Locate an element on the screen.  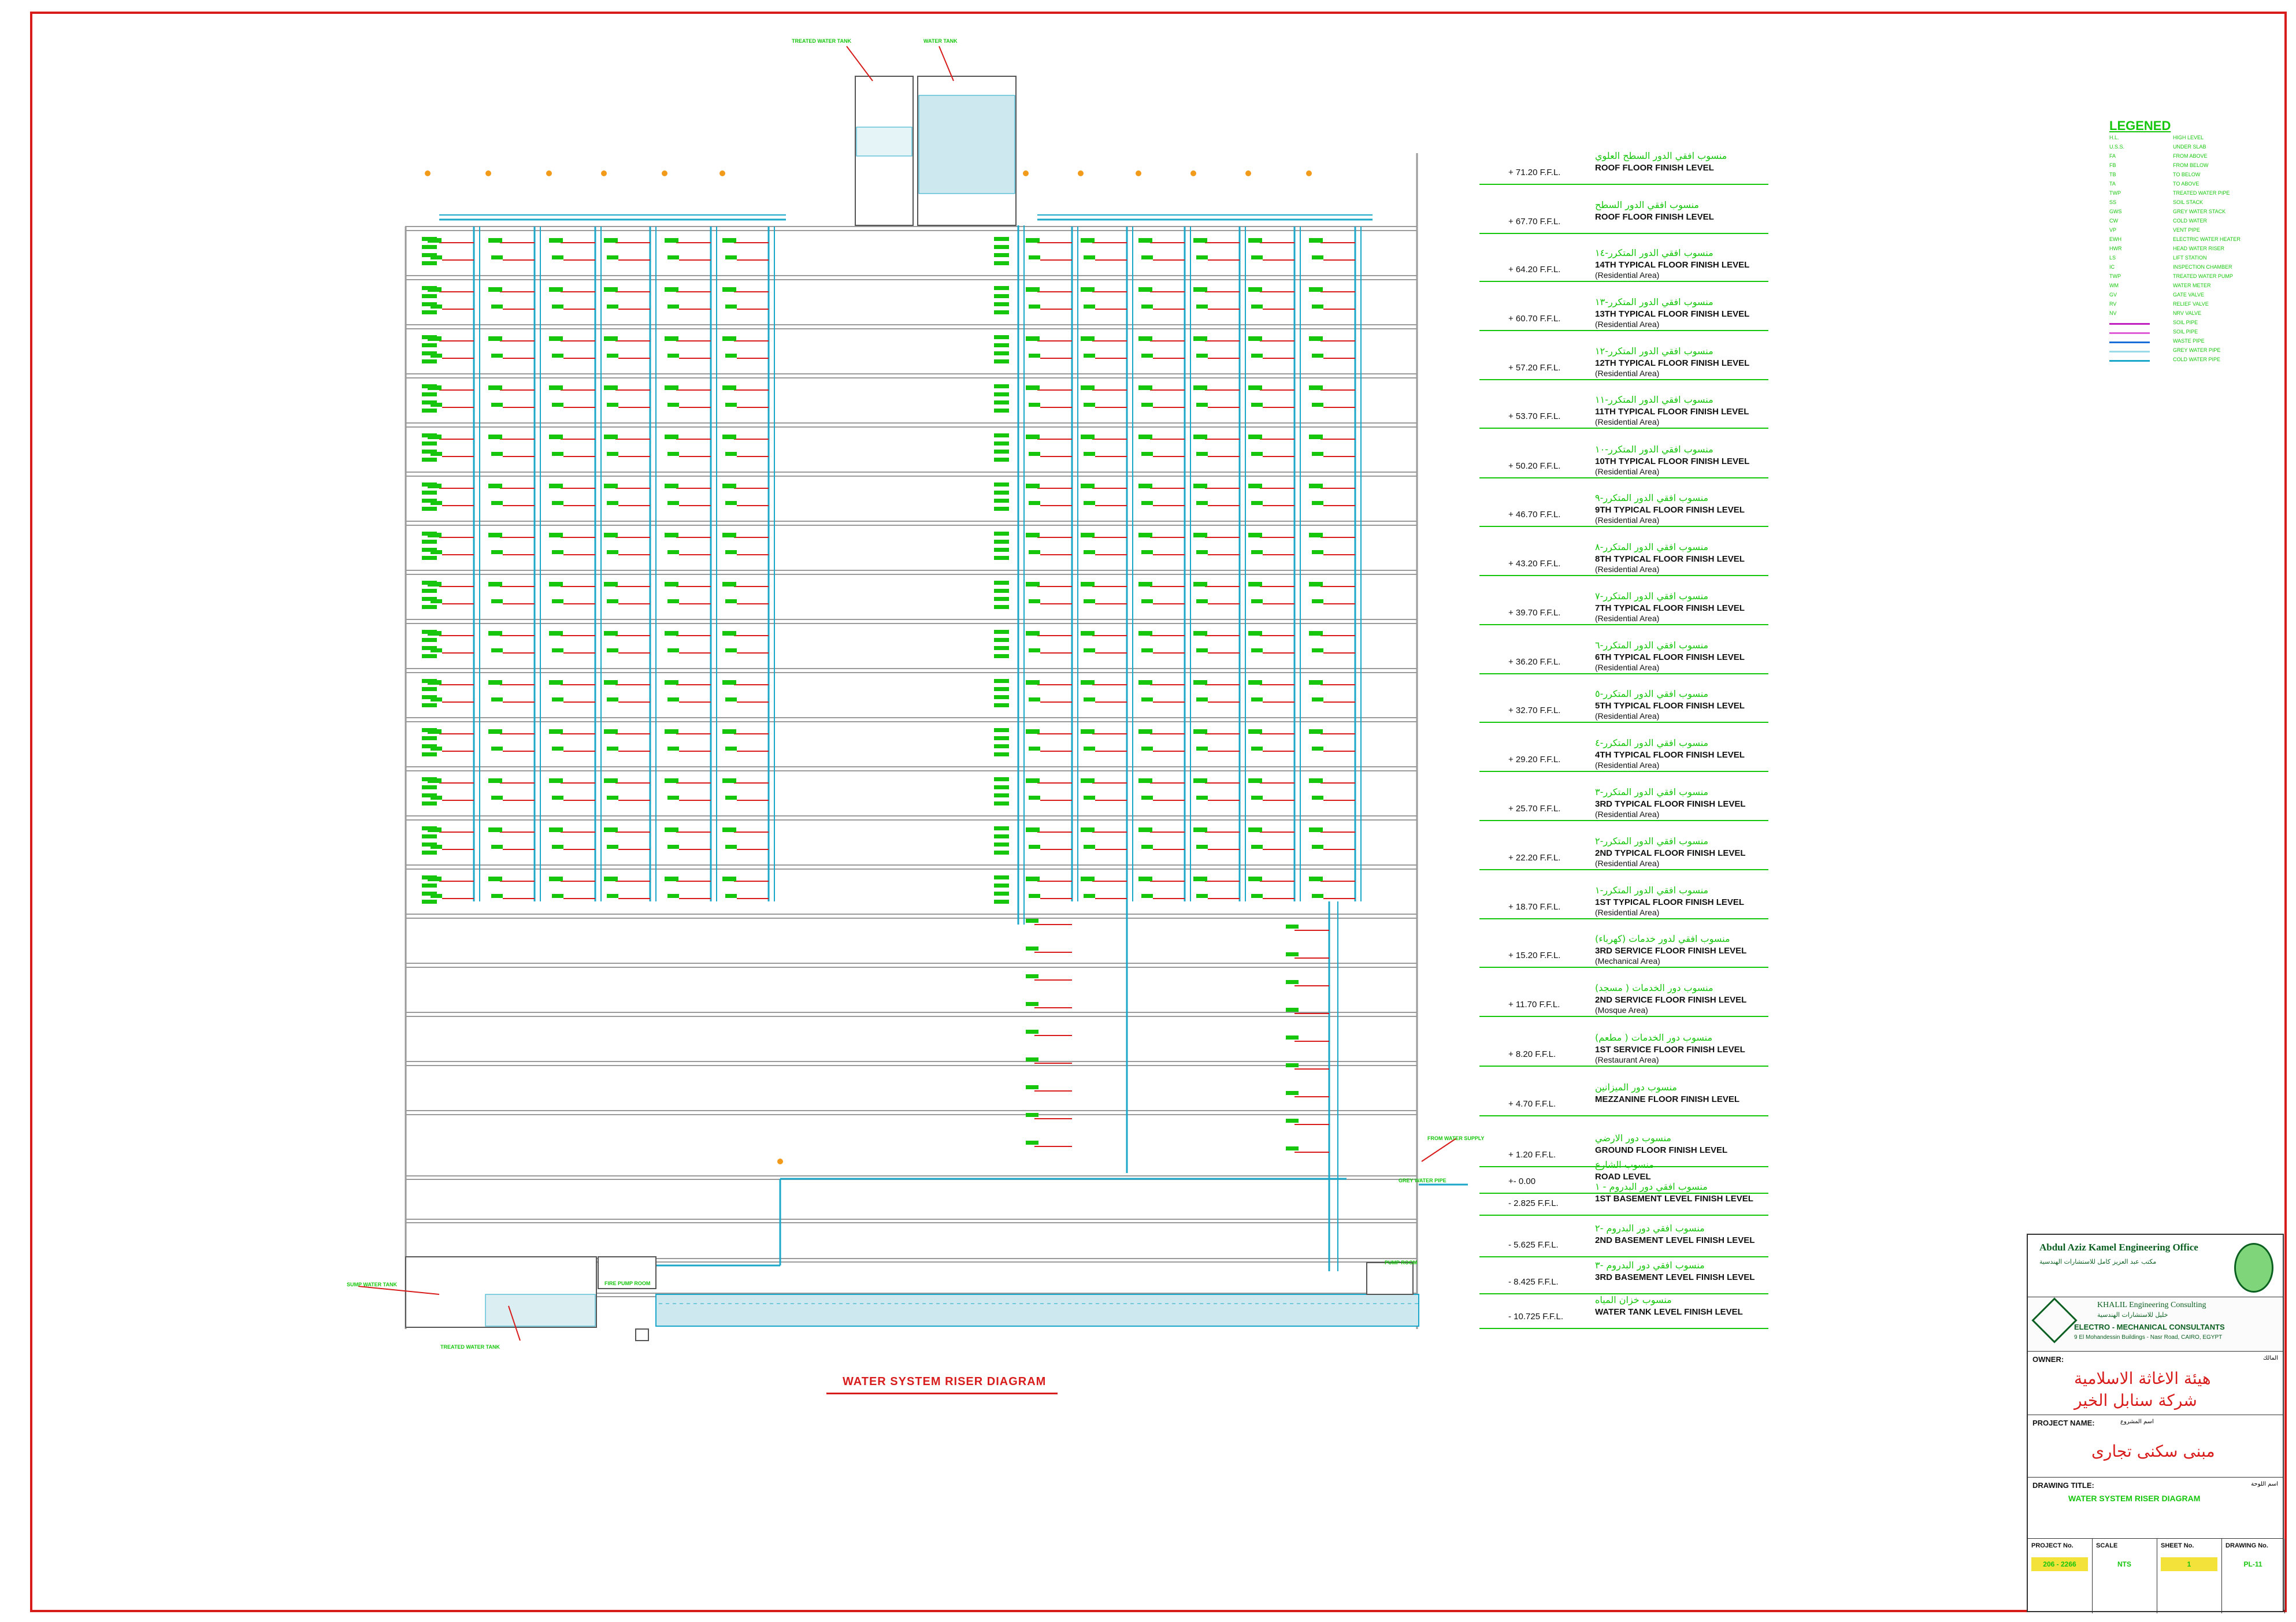
level-label-ar: منسوب افقي لدور خدمات (كهرباء) is located at coordinates (1662, 938).